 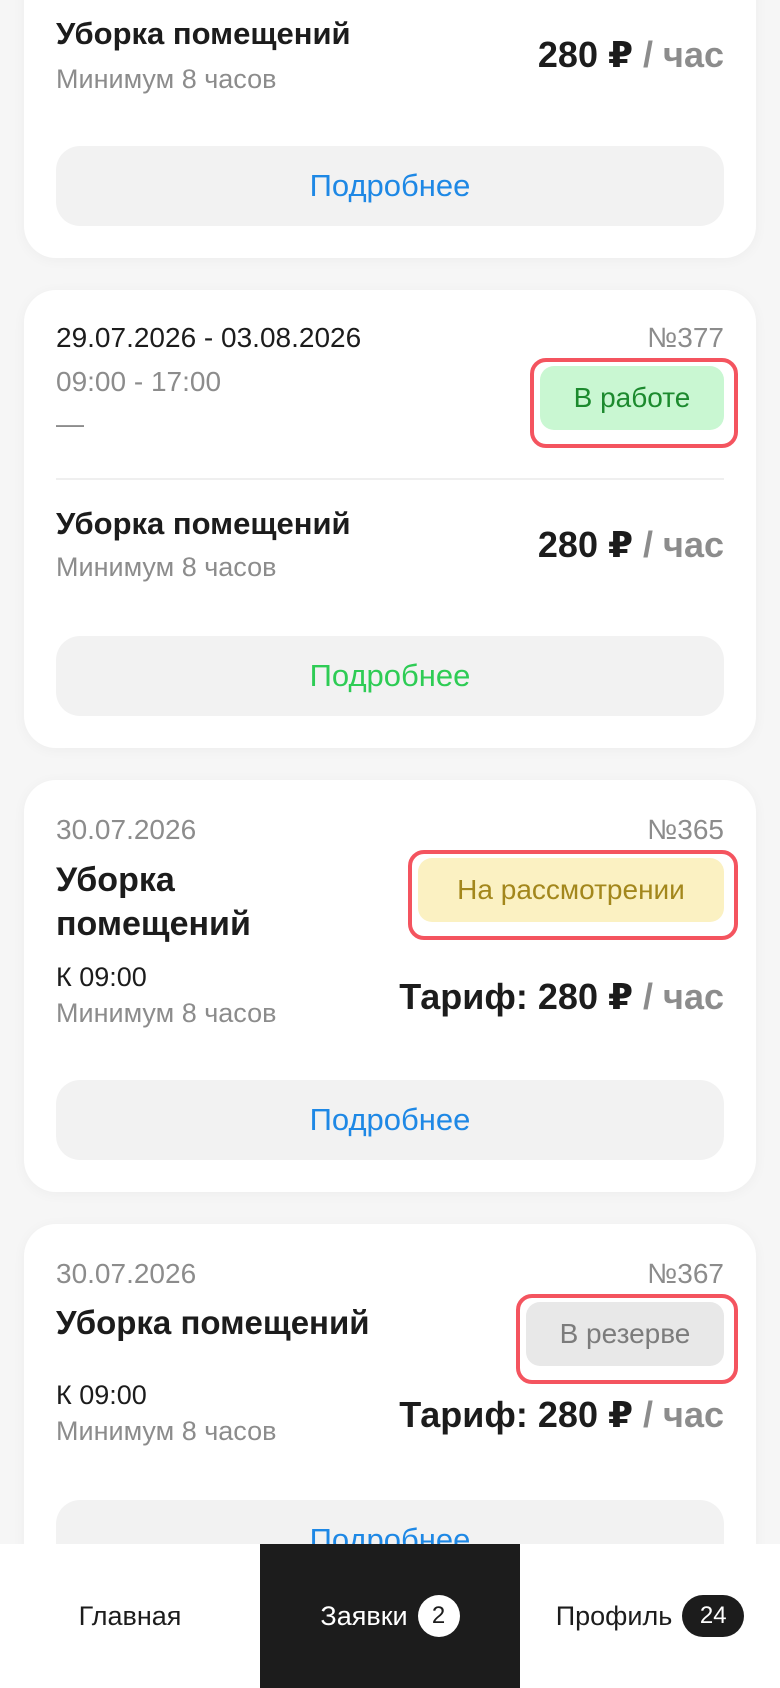 What do you see at coordinates (685, 1273) in the screenshot?
I see `request-number: №367` at bounding box center [685, 1273].